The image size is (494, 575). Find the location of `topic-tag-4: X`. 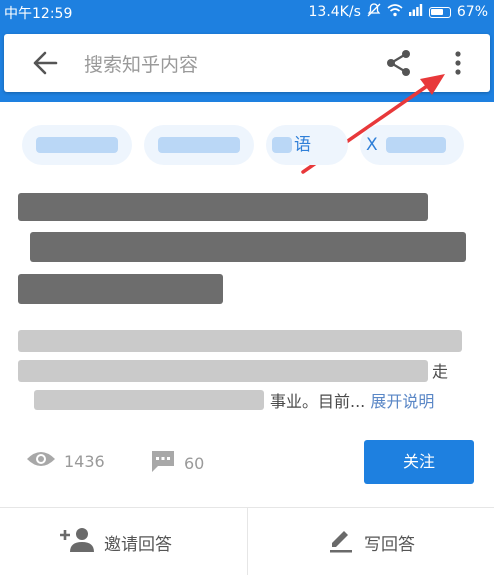

topic-tag-4: X is located at coordinates (412, 145).